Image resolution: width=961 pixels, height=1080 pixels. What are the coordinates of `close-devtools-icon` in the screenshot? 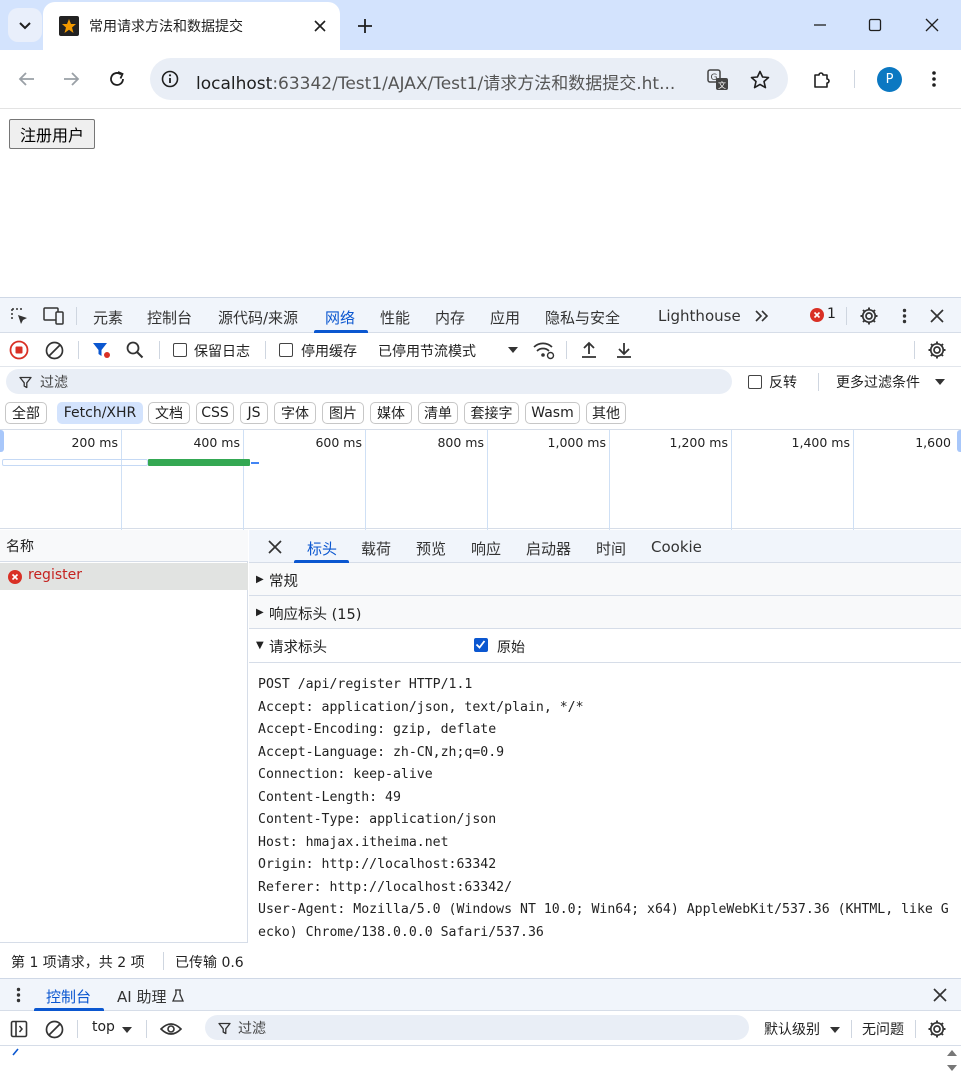 It's located at (937, 316).